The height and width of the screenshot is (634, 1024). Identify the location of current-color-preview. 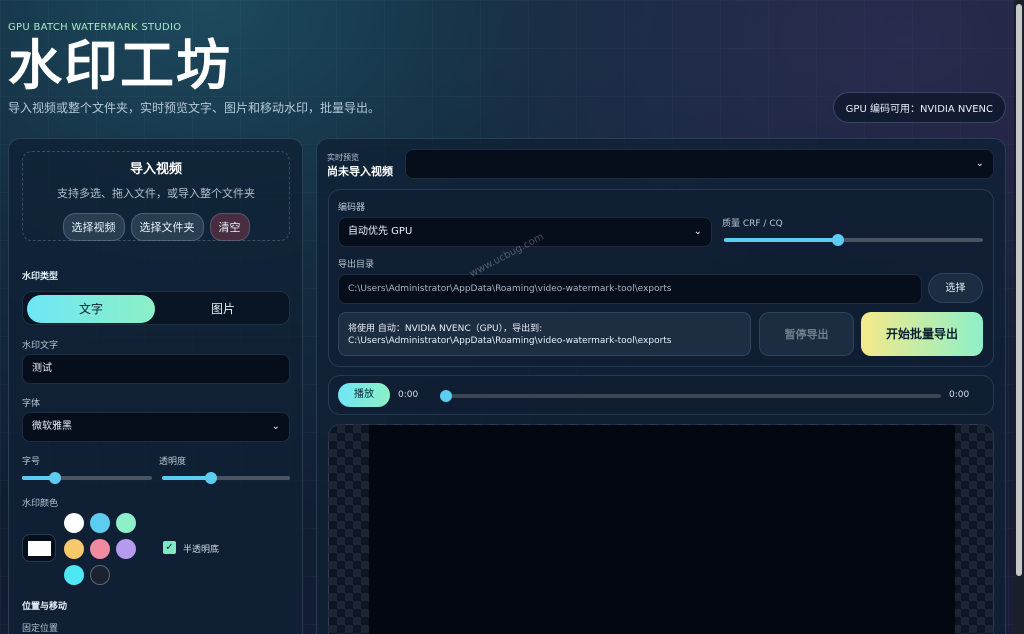
(39, 548).